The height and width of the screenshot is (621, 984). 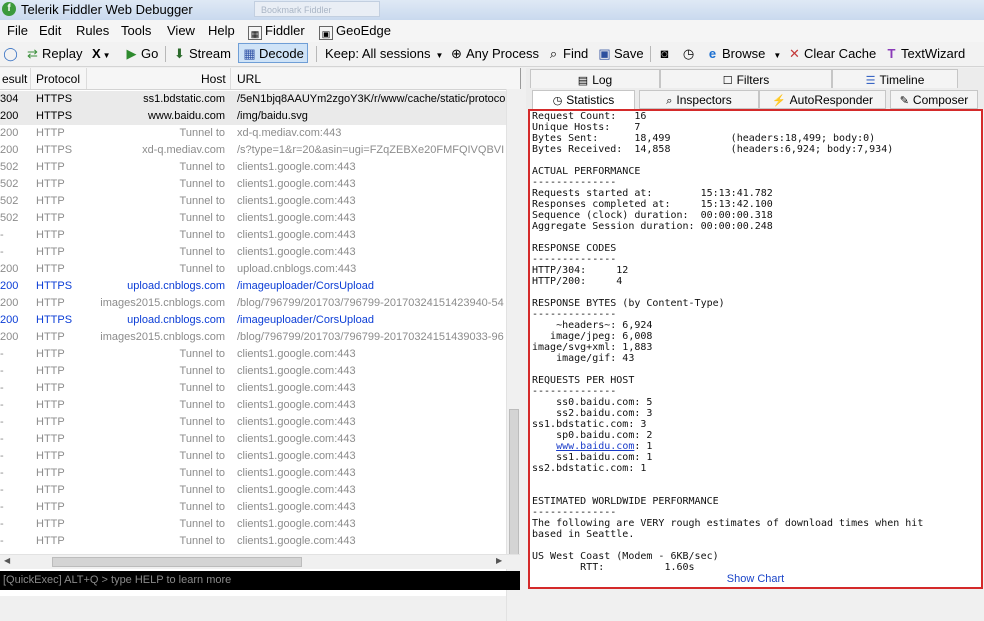 What do you see at coordinates (58, 79) in the screenshot?
I see `col-protocol: Protocol` at bounding box center [58, 79].